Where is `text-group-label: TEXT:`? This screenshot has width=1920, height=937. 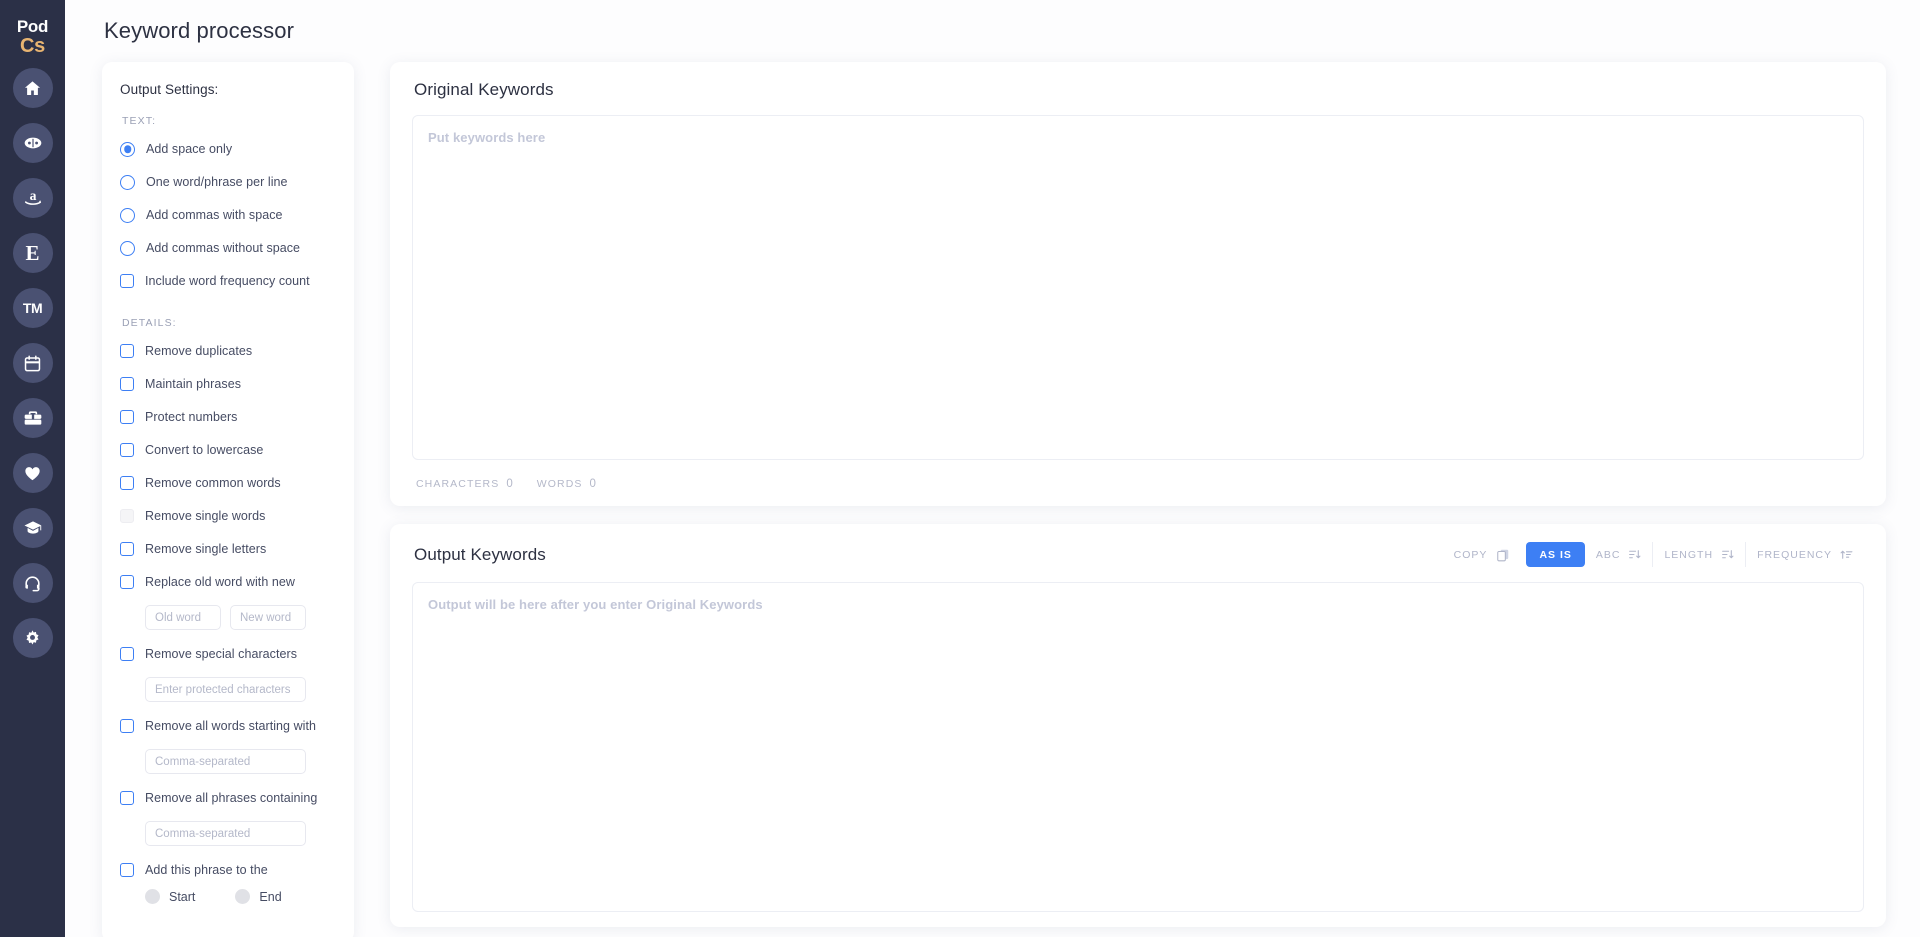 text-group-label: TEXT: is located at coordinates (139, 121).